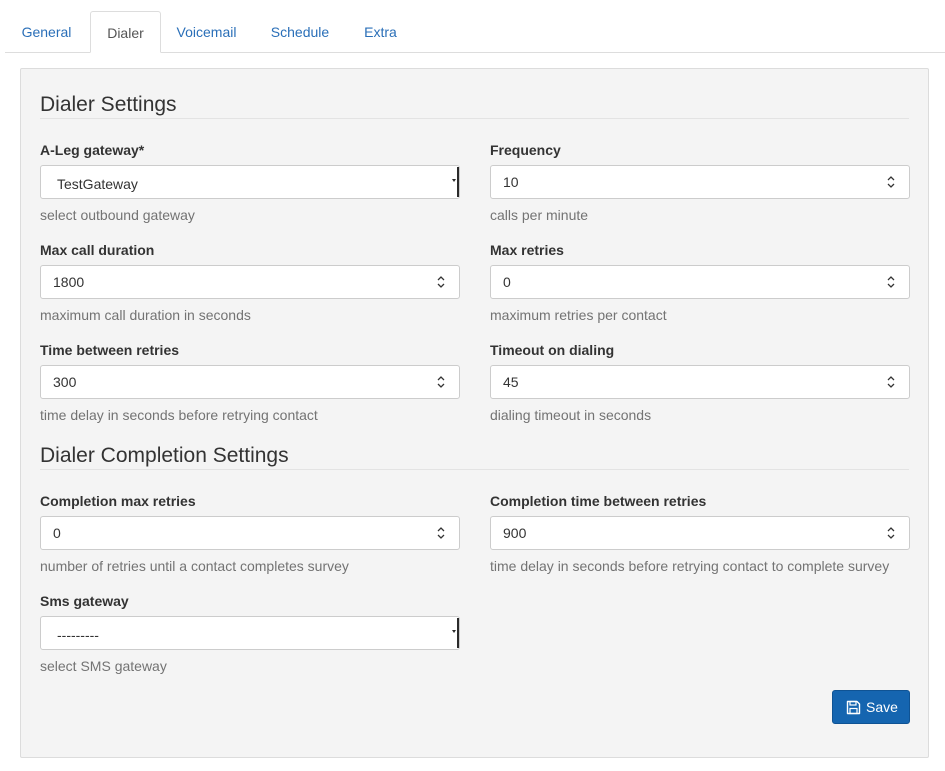 The image size is (945, 771). What do you see at coordinates (250, 533) in the screenshot?
I see `completion-max-retries-input: 0` at bounding box center [250, 533].